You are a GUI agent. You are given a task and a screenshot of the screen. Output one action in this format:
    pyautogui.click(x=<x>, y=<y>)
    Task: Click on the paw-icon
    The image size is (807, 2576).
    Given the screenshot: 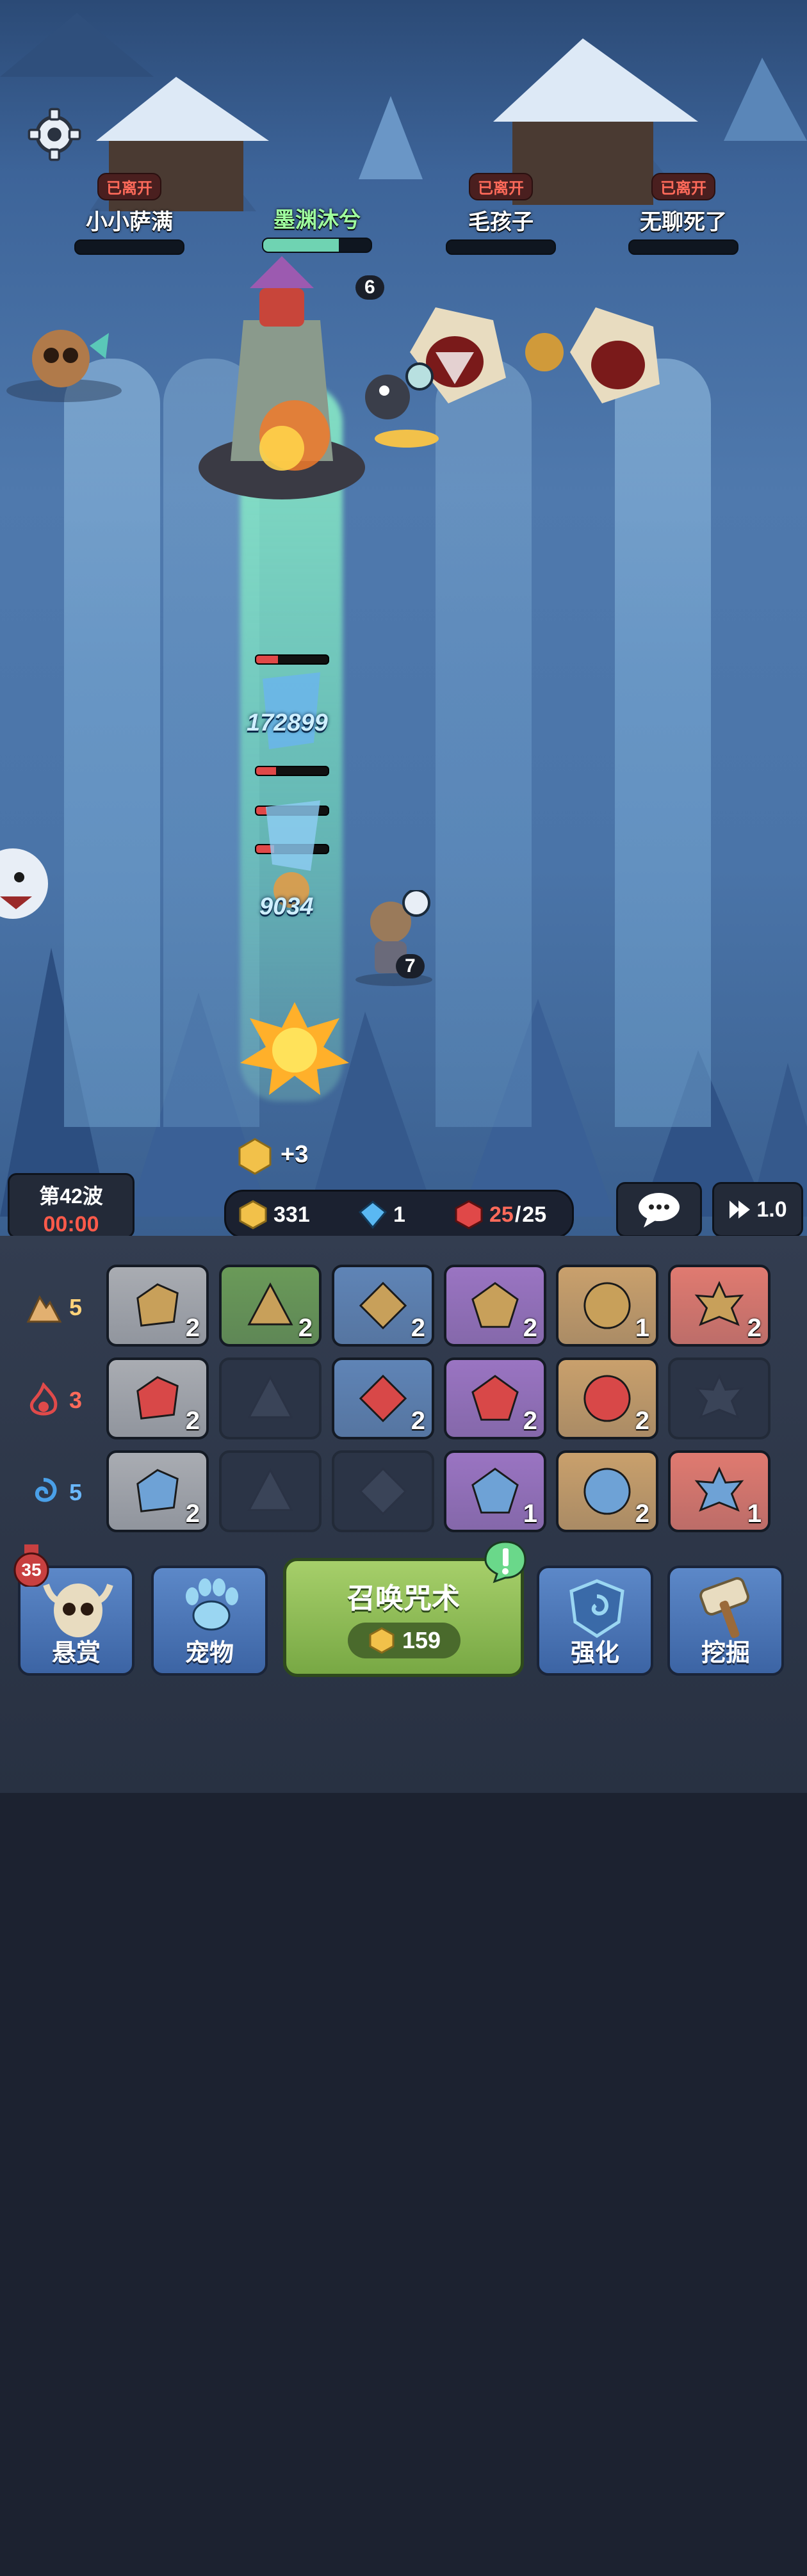 What is the action you would take?
    pyautogui.click(x=212, y=1604)
    